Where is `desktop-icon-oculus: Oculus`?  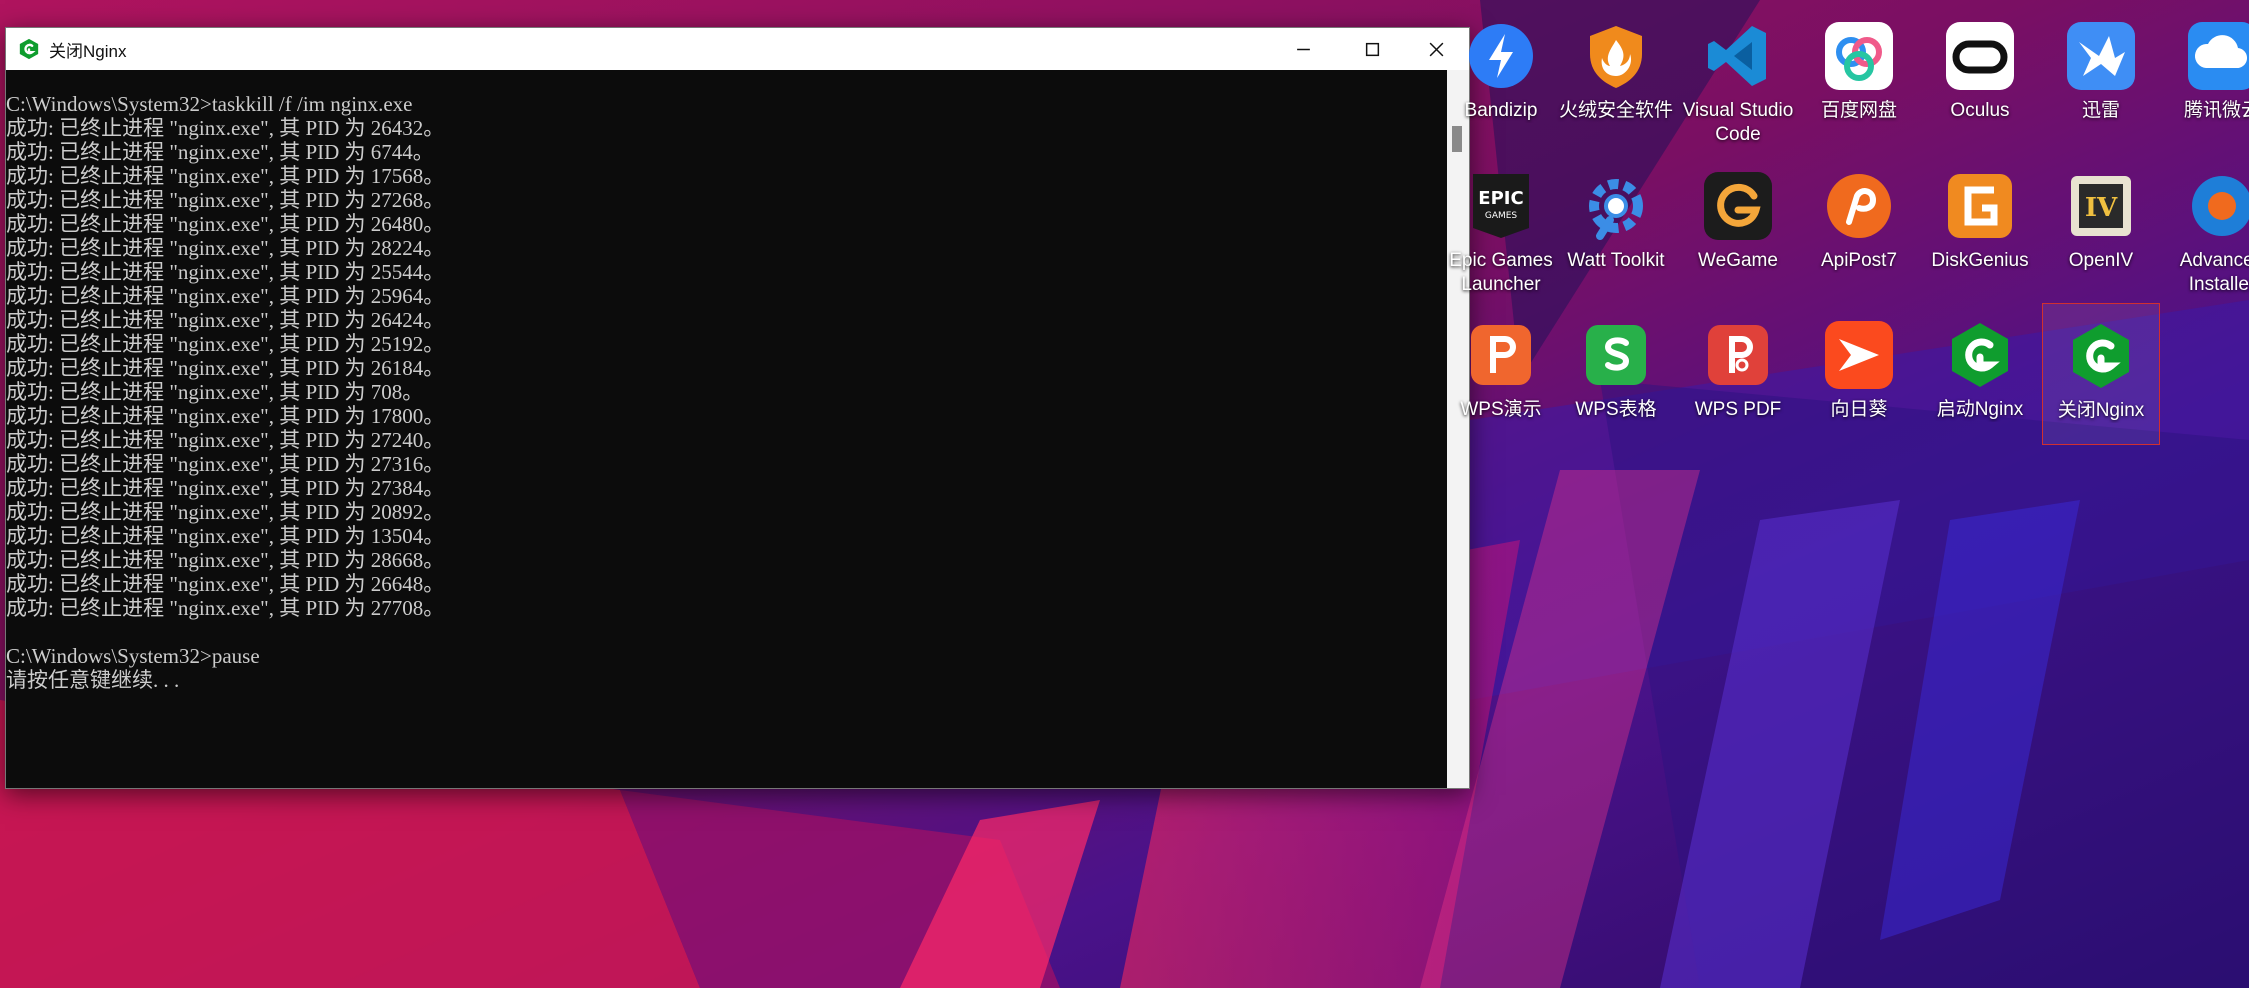 desktop-icon-oculus: Oculus is located at coordinates (1980, 75).